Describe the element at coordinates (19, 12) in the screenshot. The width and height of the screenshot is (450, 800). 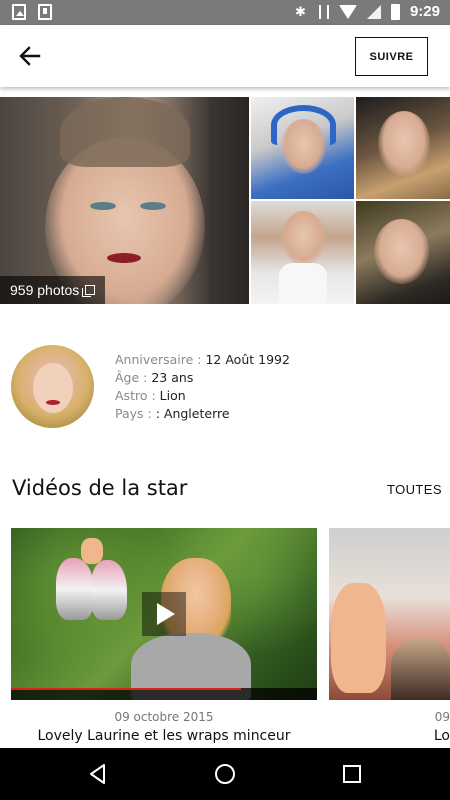
I see `image-icon` at that location.